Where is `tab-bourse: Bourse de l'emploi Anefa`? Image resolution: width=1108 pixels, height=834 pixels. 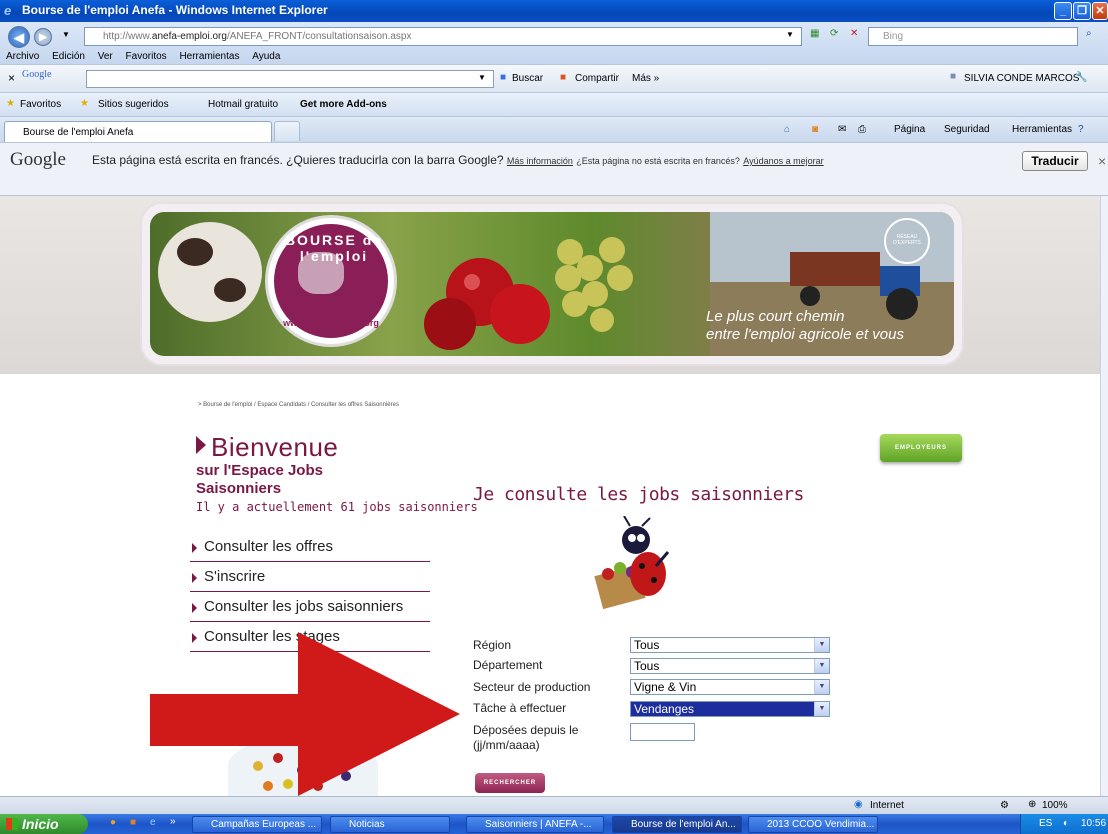
tab-bourse: Bourse de l'emploi Anefa is located at coordinates (138, 132).